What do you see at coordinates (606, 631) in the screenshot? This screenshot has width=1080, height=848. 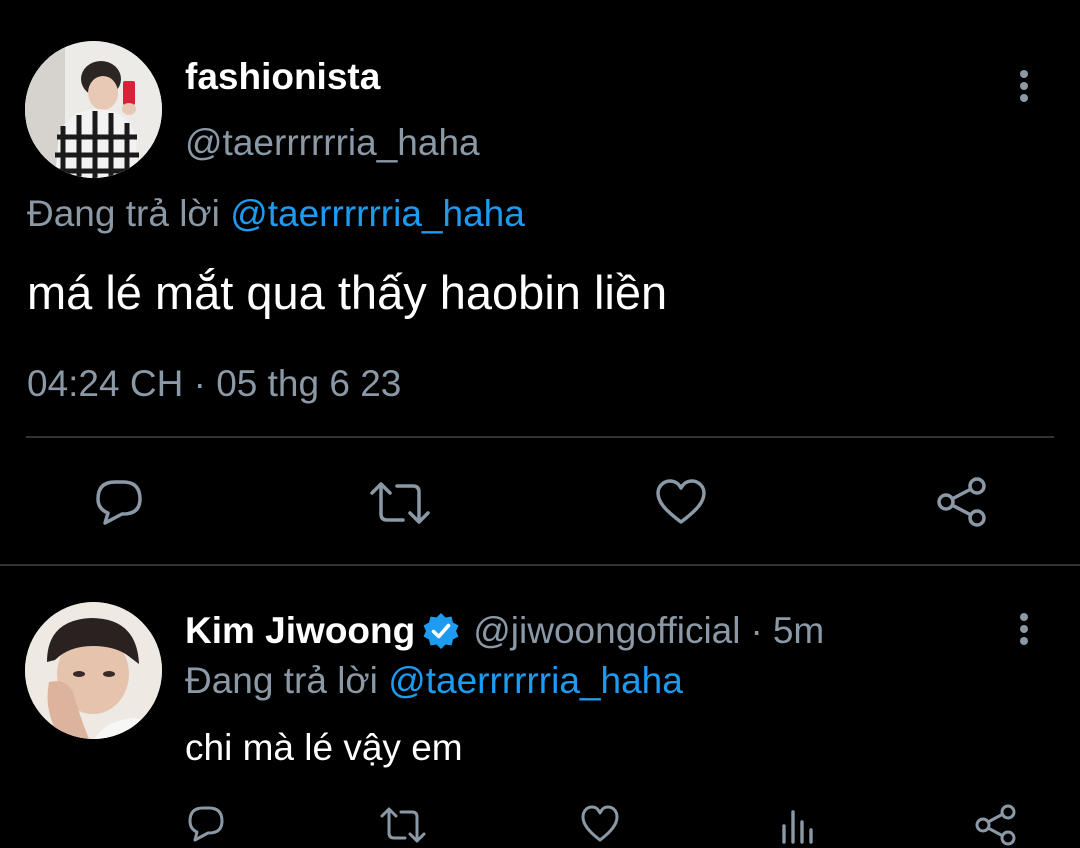 I see `handle: @jiwoongofficial` at bounding box center [606, 631].